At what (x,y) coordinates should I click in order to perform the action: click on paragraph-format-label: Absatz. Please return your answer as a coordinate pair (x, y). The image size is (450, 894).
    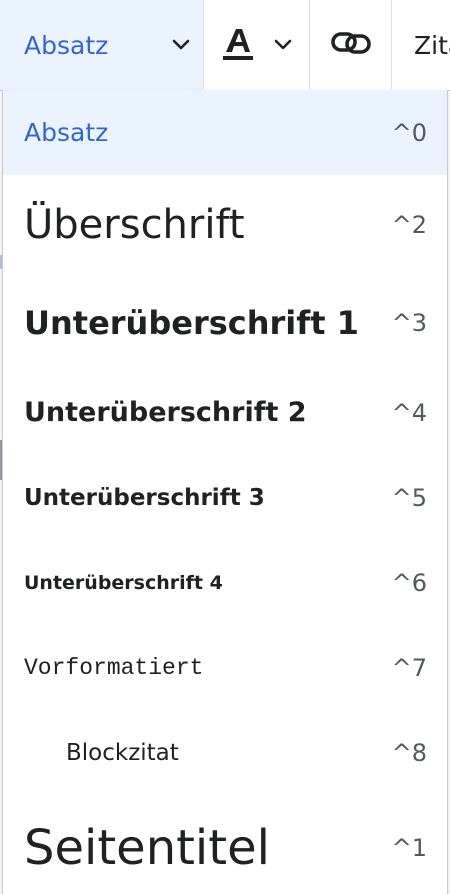
    Looking at the image, I should click on (66, 45).